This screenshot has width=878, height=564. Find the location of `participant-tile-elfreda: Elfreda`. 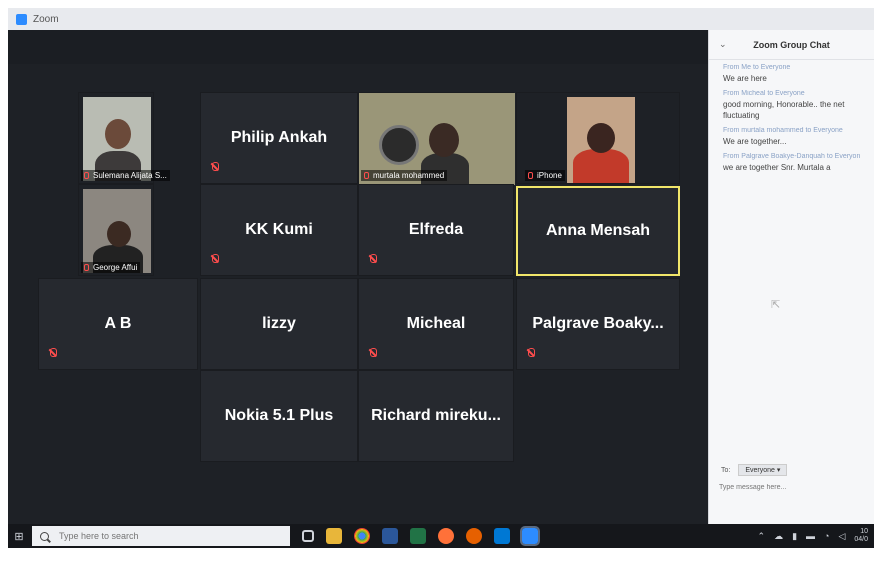

participant-tile-elfreda: Elfreda is located at coordinates (436, 230).